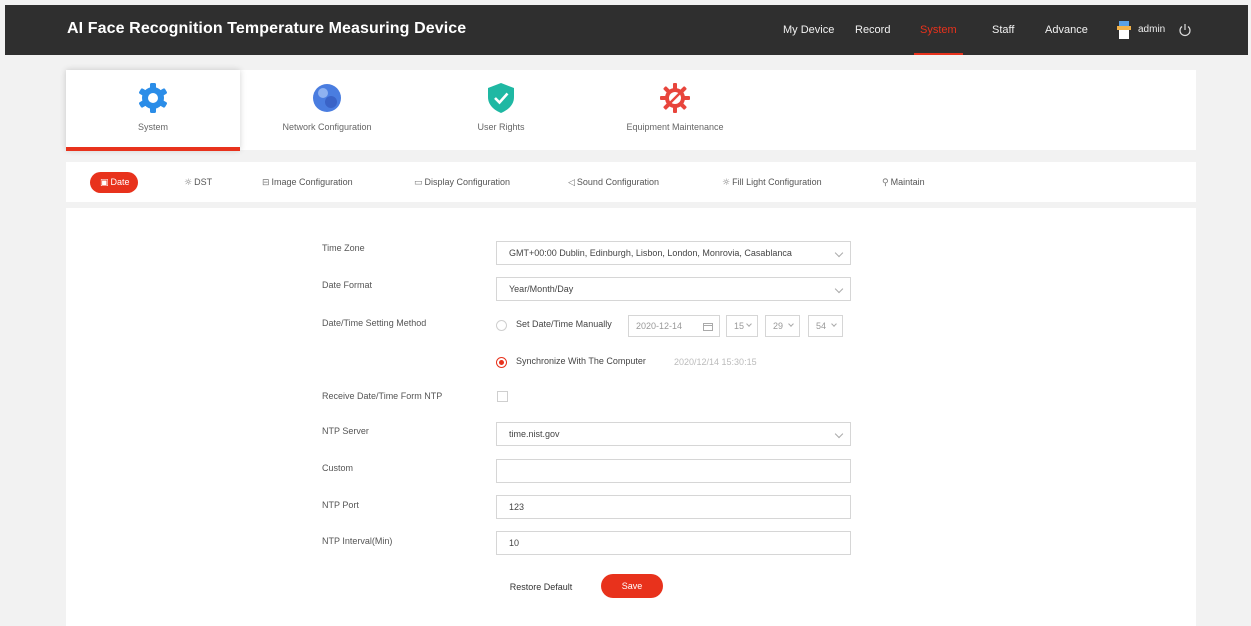  I want to click on ntp-interval-label: NTP Interval(Min), so click(357, 541).